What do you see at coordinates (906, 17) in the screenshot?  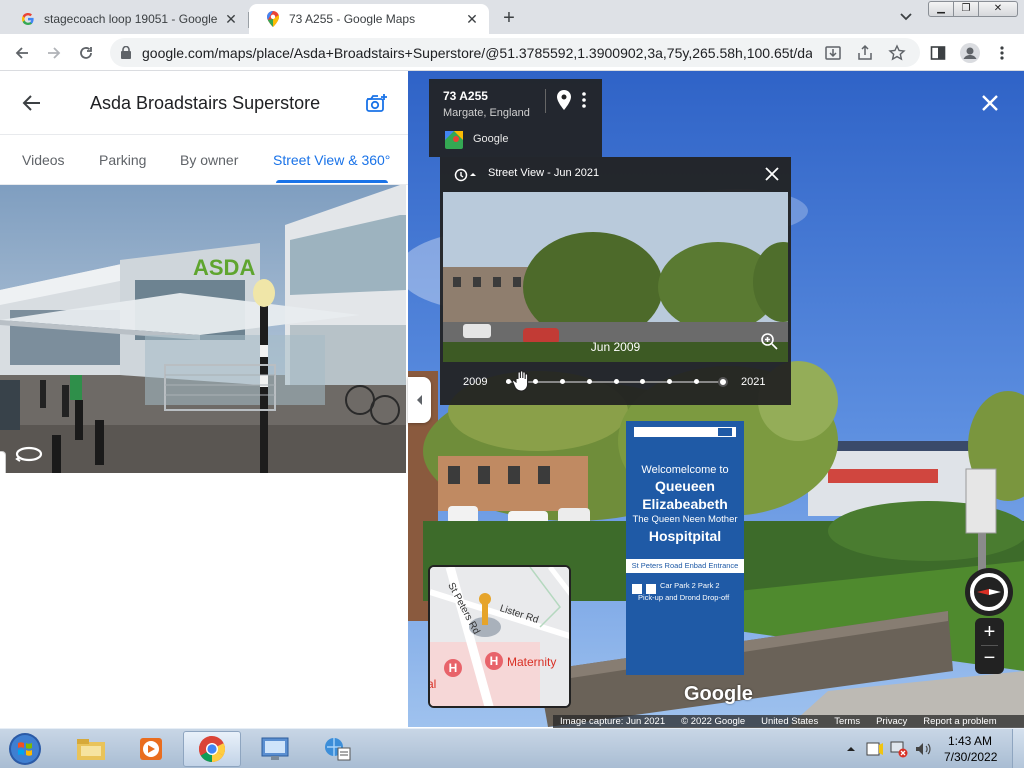 I see `chevron-down-icon` at bounding box center [906, 17].